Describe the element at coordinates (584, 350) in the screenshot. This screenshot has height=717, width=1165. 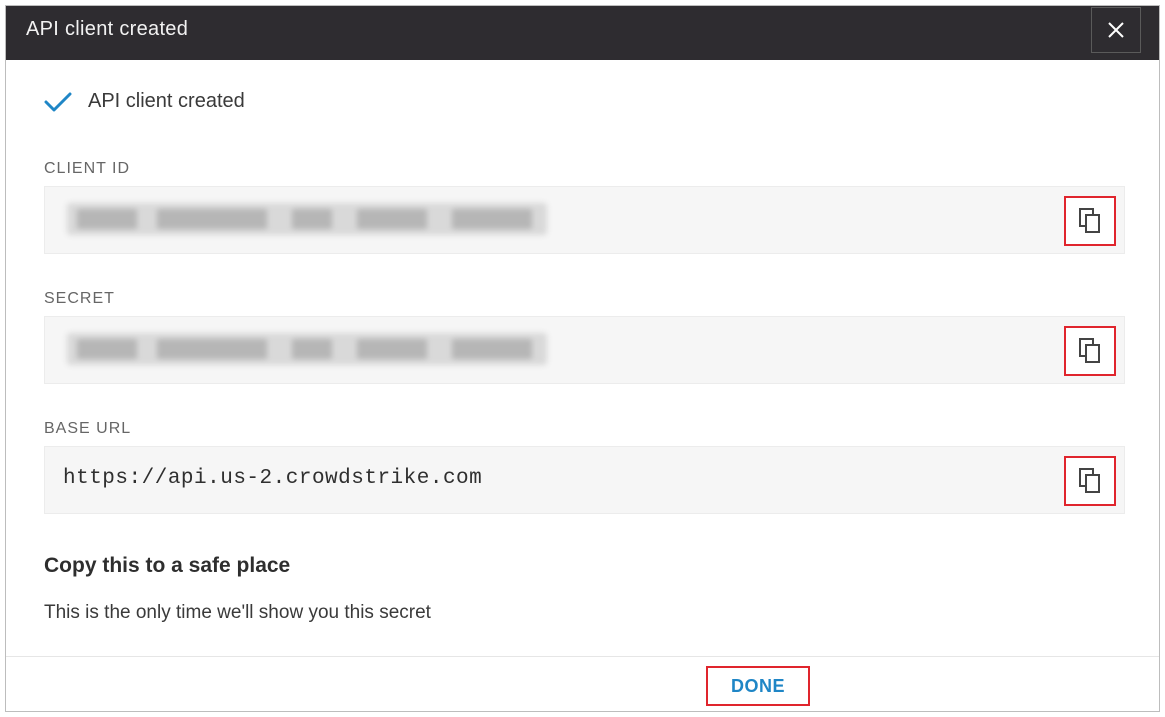
I see `secret-field` at that location.